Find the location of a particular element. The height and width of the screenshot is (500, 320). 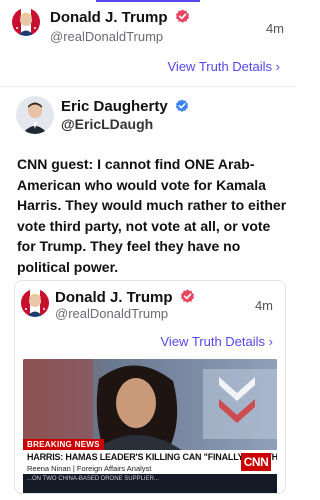

post-header: Donald J. Trump @realDonaldTrump 4m is located at coordinates (148, 28).